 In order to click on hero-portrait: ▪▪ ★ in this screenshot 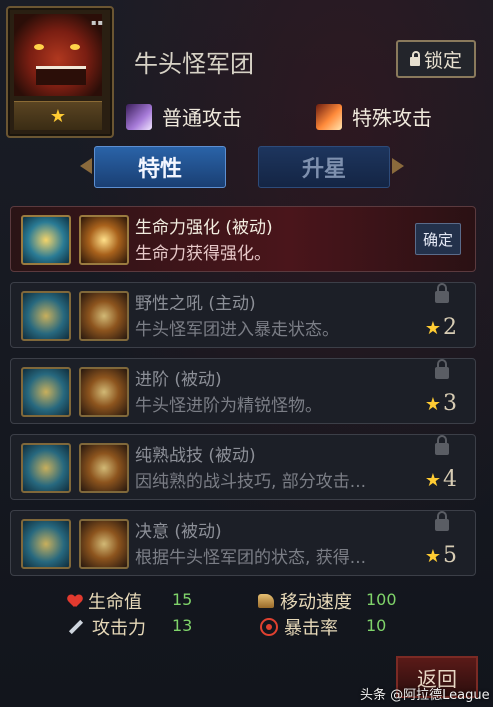, I will do `click(60, 72)`.